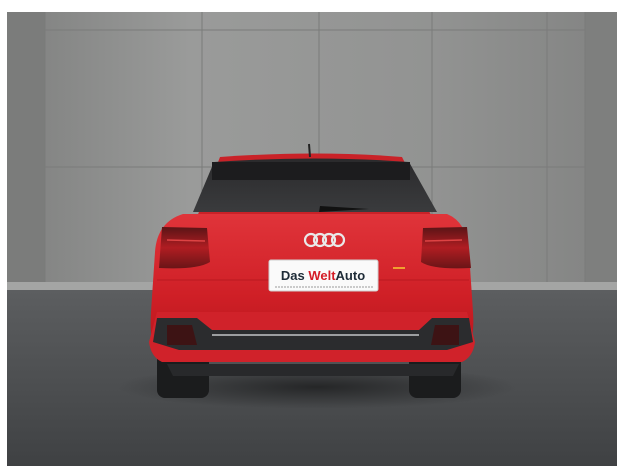 This screenshot has width=618, height=466. I want to click on plate-text-auto: Auto, so click(351, 275).